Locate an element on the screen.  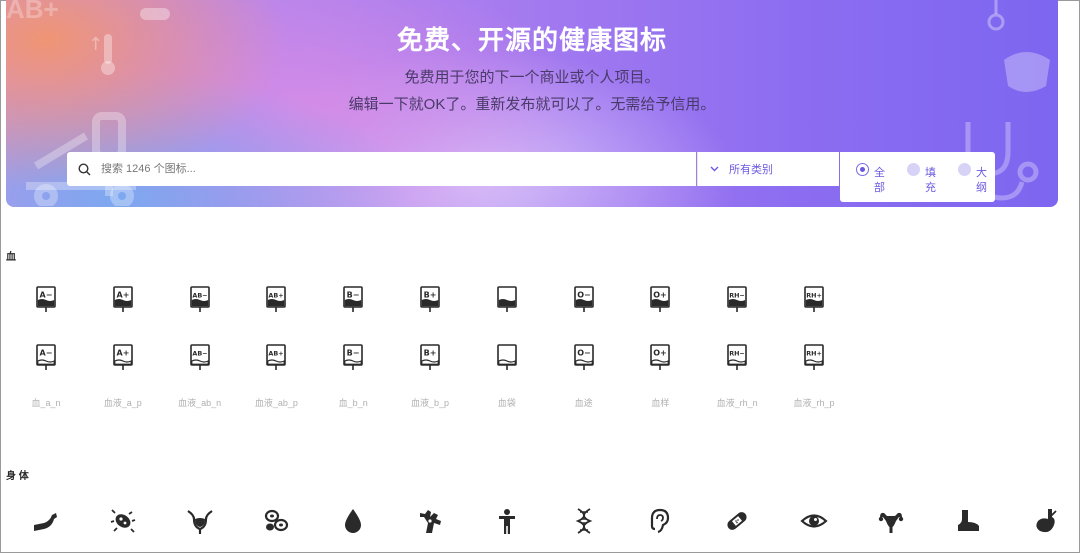
blood-bag-outline-icon: AB+ is located at coordinates (276, 357).